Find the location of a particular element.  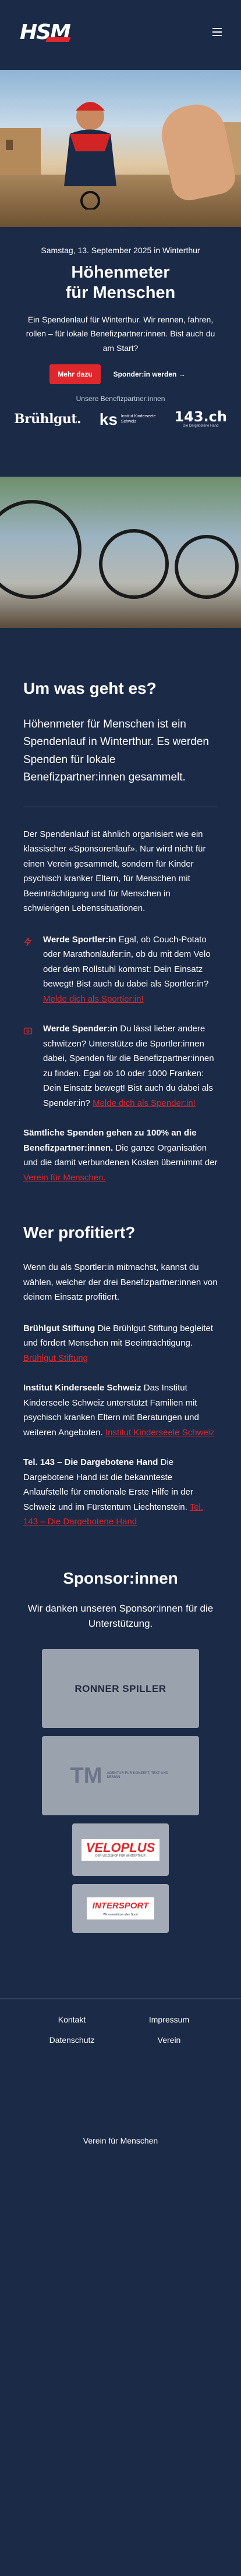

title-line-1: Höhenmeter is located at coordinates (120, 272).